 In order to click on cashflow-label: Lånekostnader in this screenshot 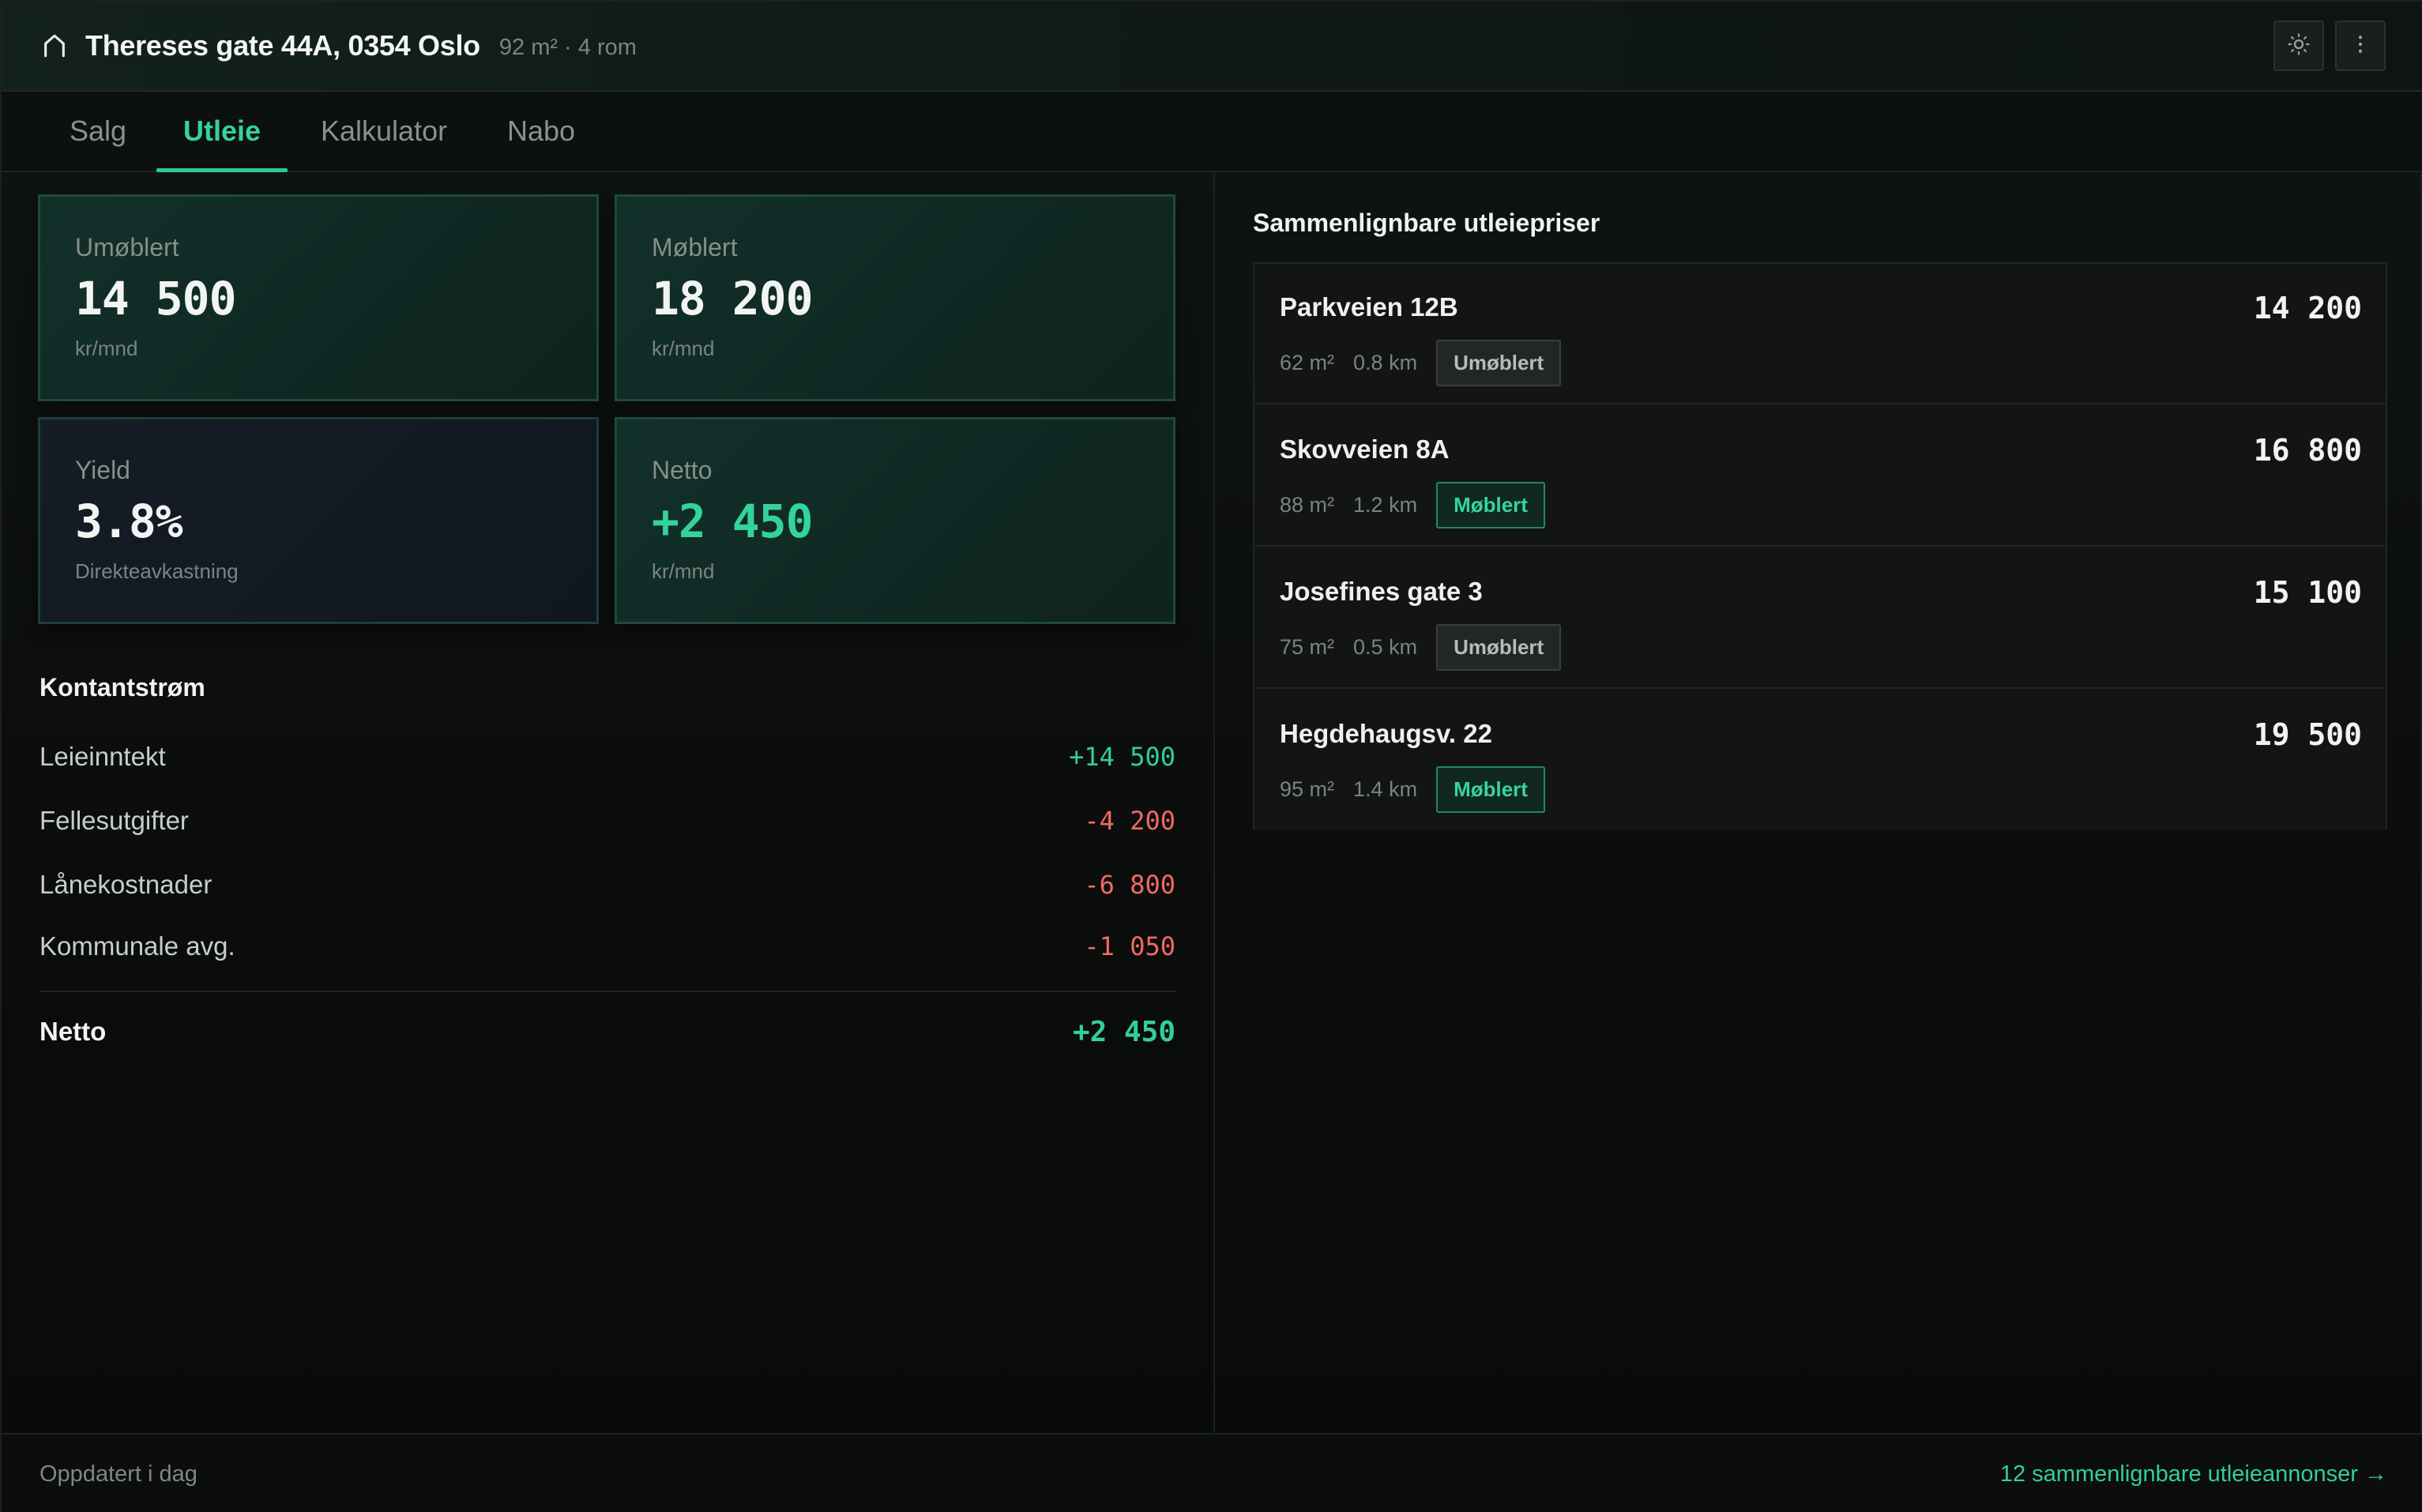, I will do `click(125, 884)`.